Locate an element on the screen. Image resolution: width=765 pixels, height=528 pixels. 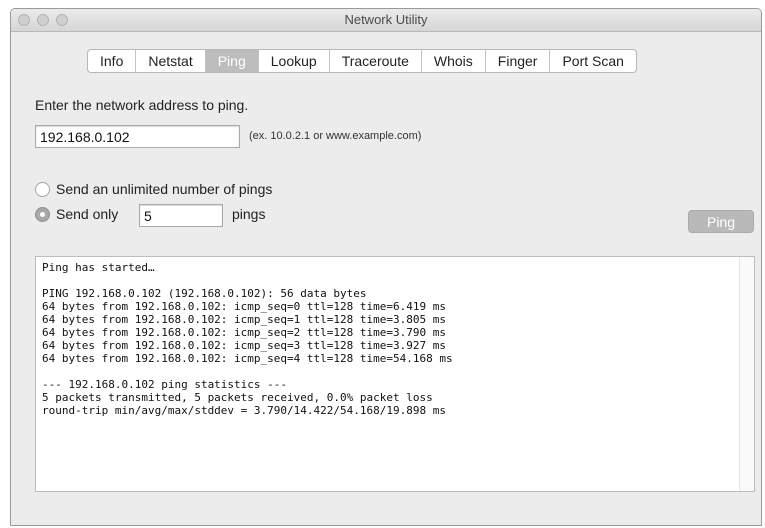
ping-button: Ping is located at coordinates (721, 221).